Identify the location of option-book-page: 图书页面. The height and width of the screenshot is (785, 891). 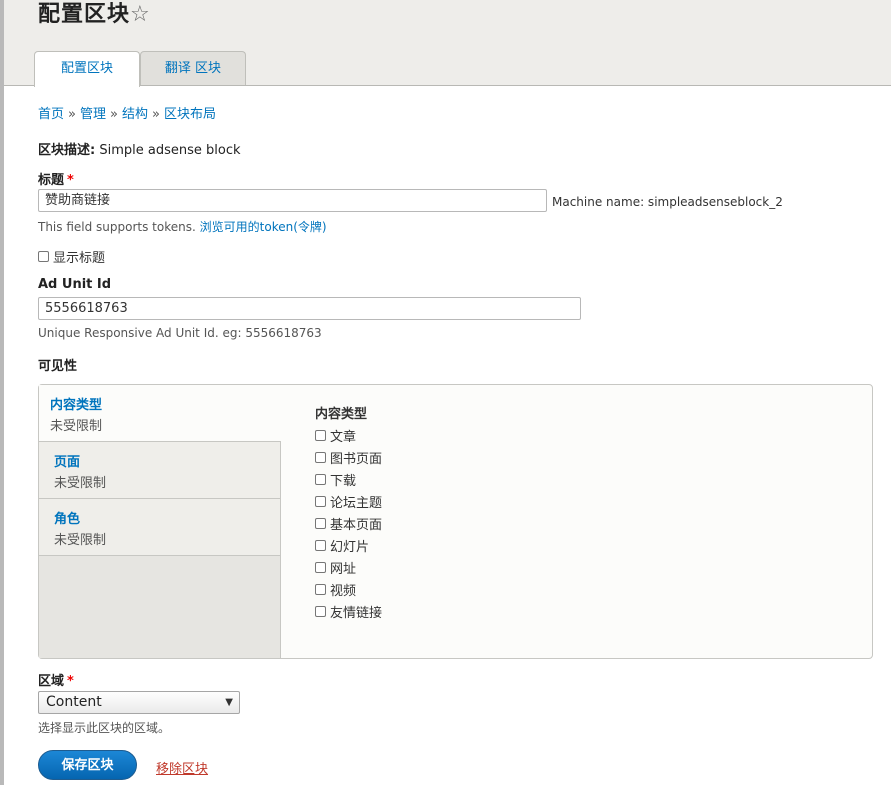
(348, 457).